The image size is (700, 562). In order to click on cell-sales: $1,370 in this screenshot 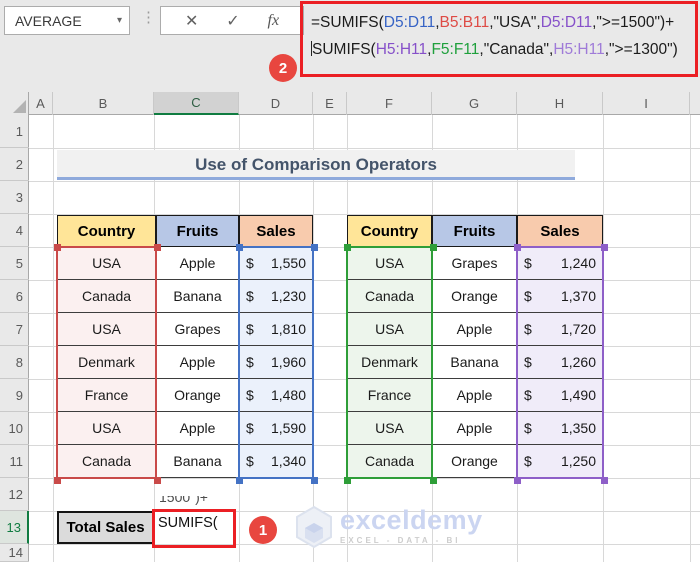, I will do `click(560, 296)`.